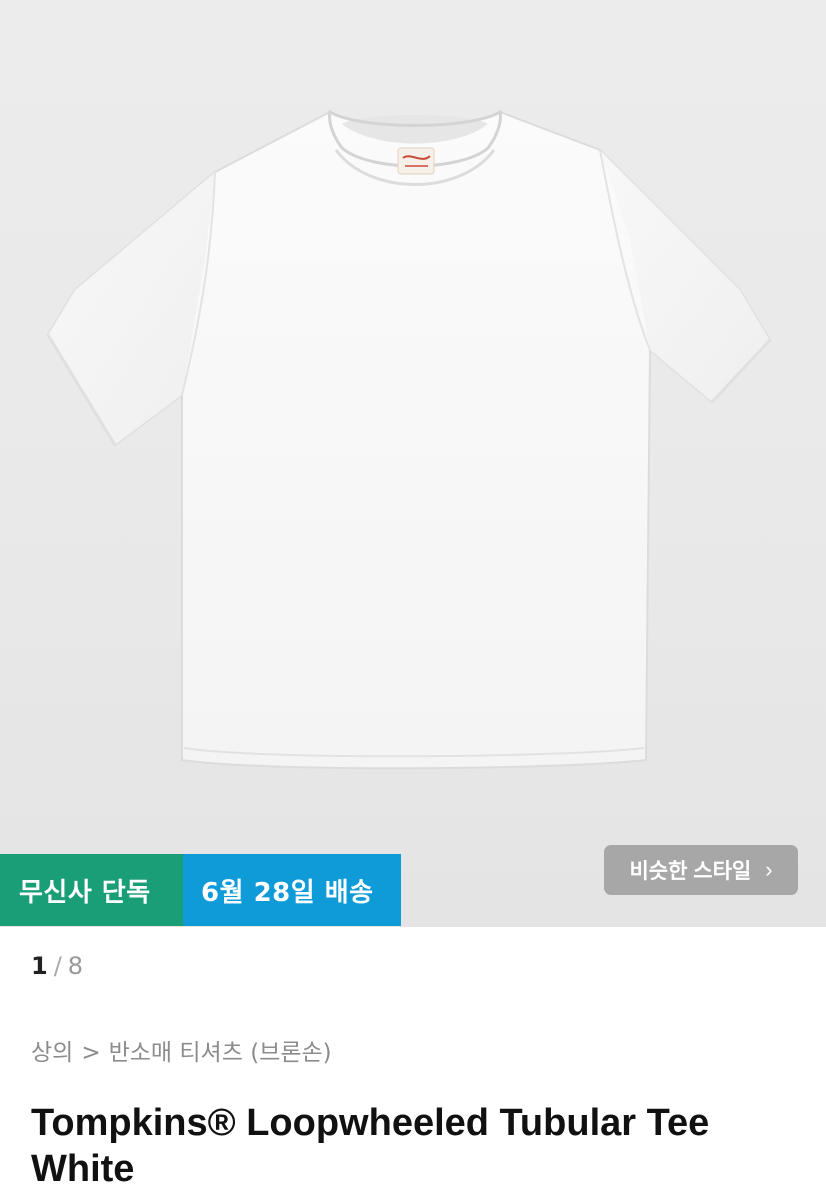  I want to click on similar-style-button: 비슷한 스타일 ›, so click(701, 870).